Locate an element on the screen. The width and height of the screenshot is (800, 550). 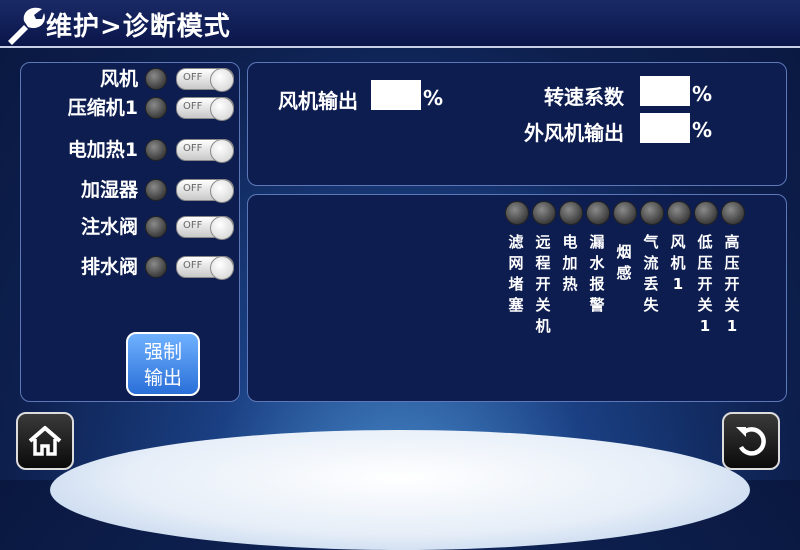
speed-coef-field is located at coordinates (665, 91).